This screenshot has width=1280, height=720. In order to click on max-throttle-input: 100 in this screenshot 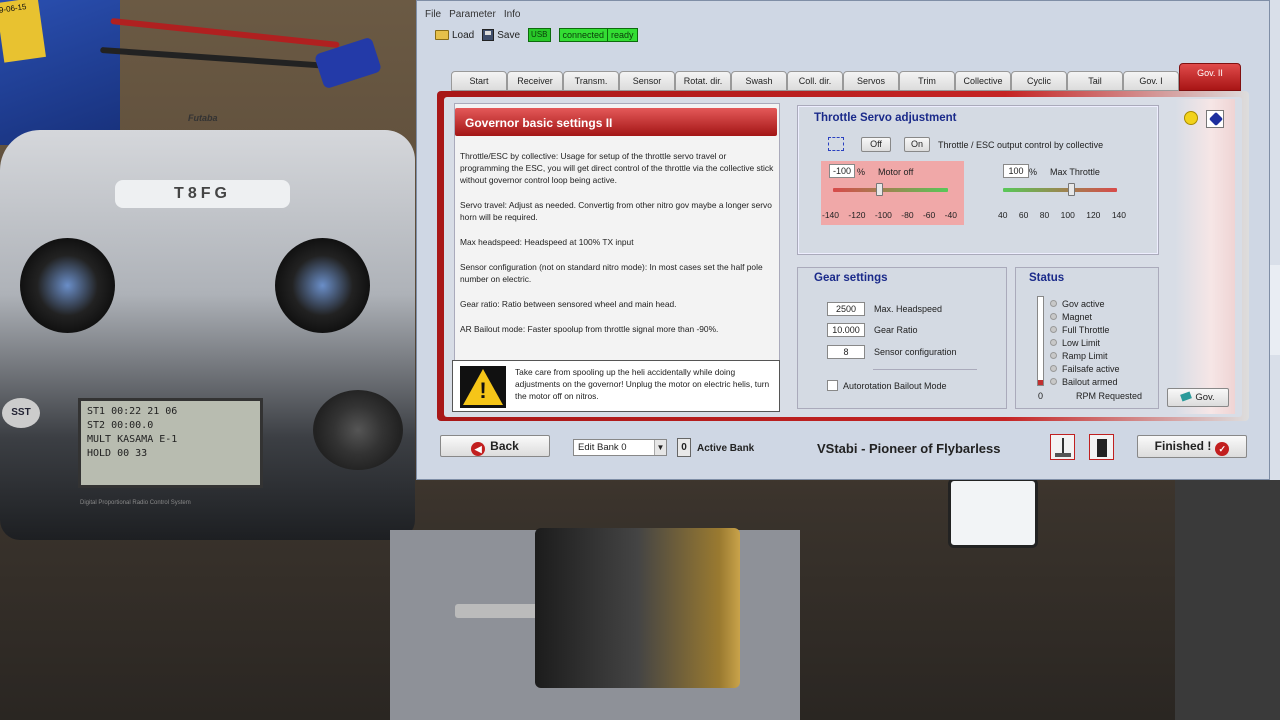, I will do `click(1016, 171)`.